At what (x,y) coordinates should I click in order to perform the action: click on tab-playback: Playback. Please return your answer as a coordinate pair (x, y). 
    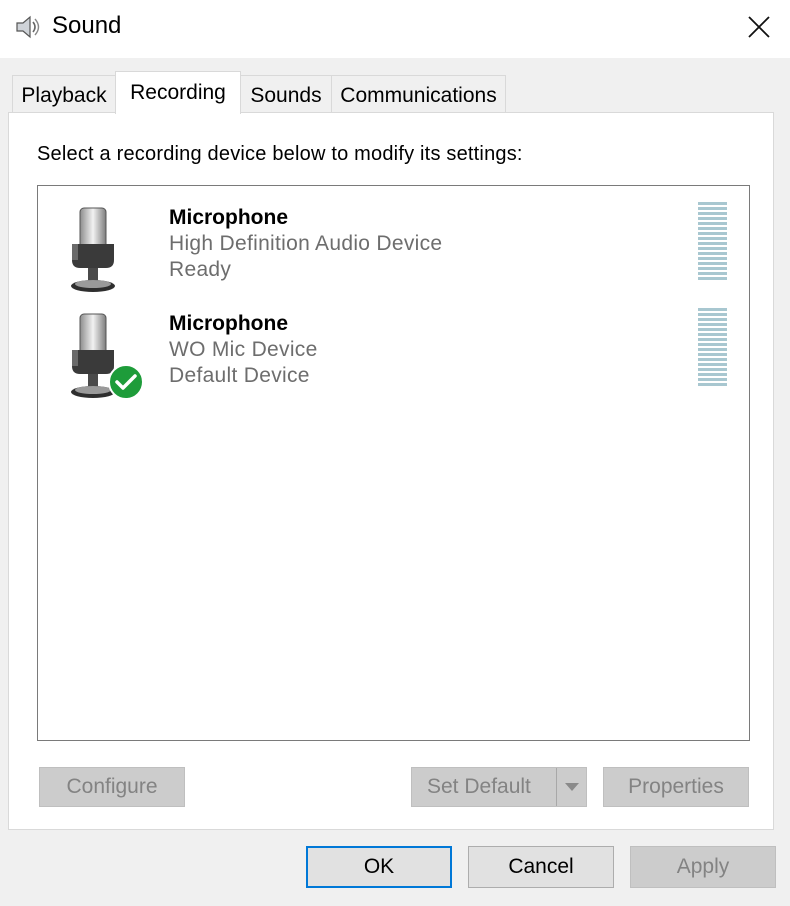
    Looking at the image, I should click on (64, 95).